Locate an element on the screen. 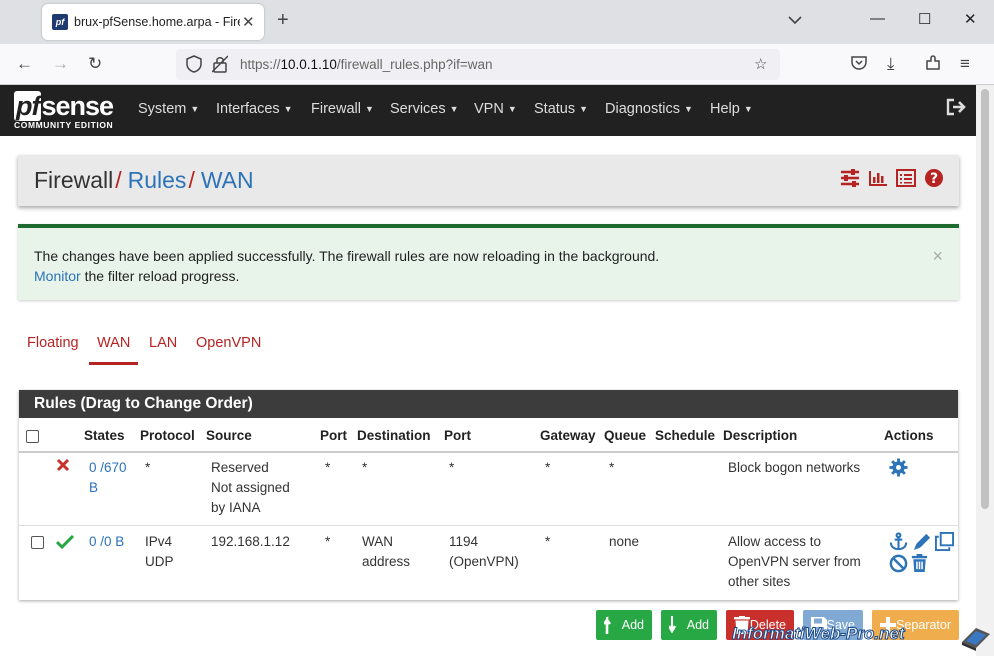  menu-system: System ▼ is located at coordinates (168, 109).